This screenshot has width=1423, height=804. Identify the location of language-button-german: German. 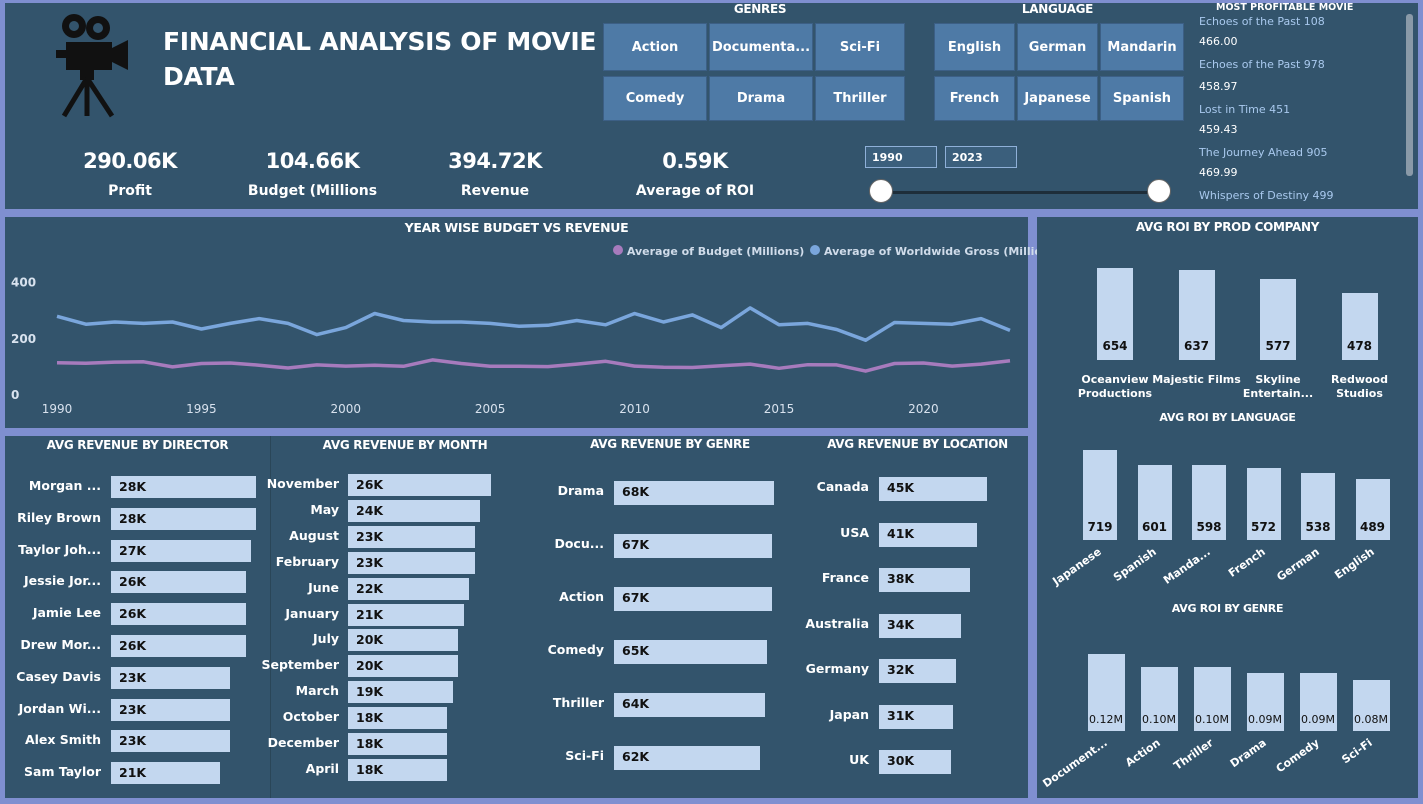
(1057, 47).